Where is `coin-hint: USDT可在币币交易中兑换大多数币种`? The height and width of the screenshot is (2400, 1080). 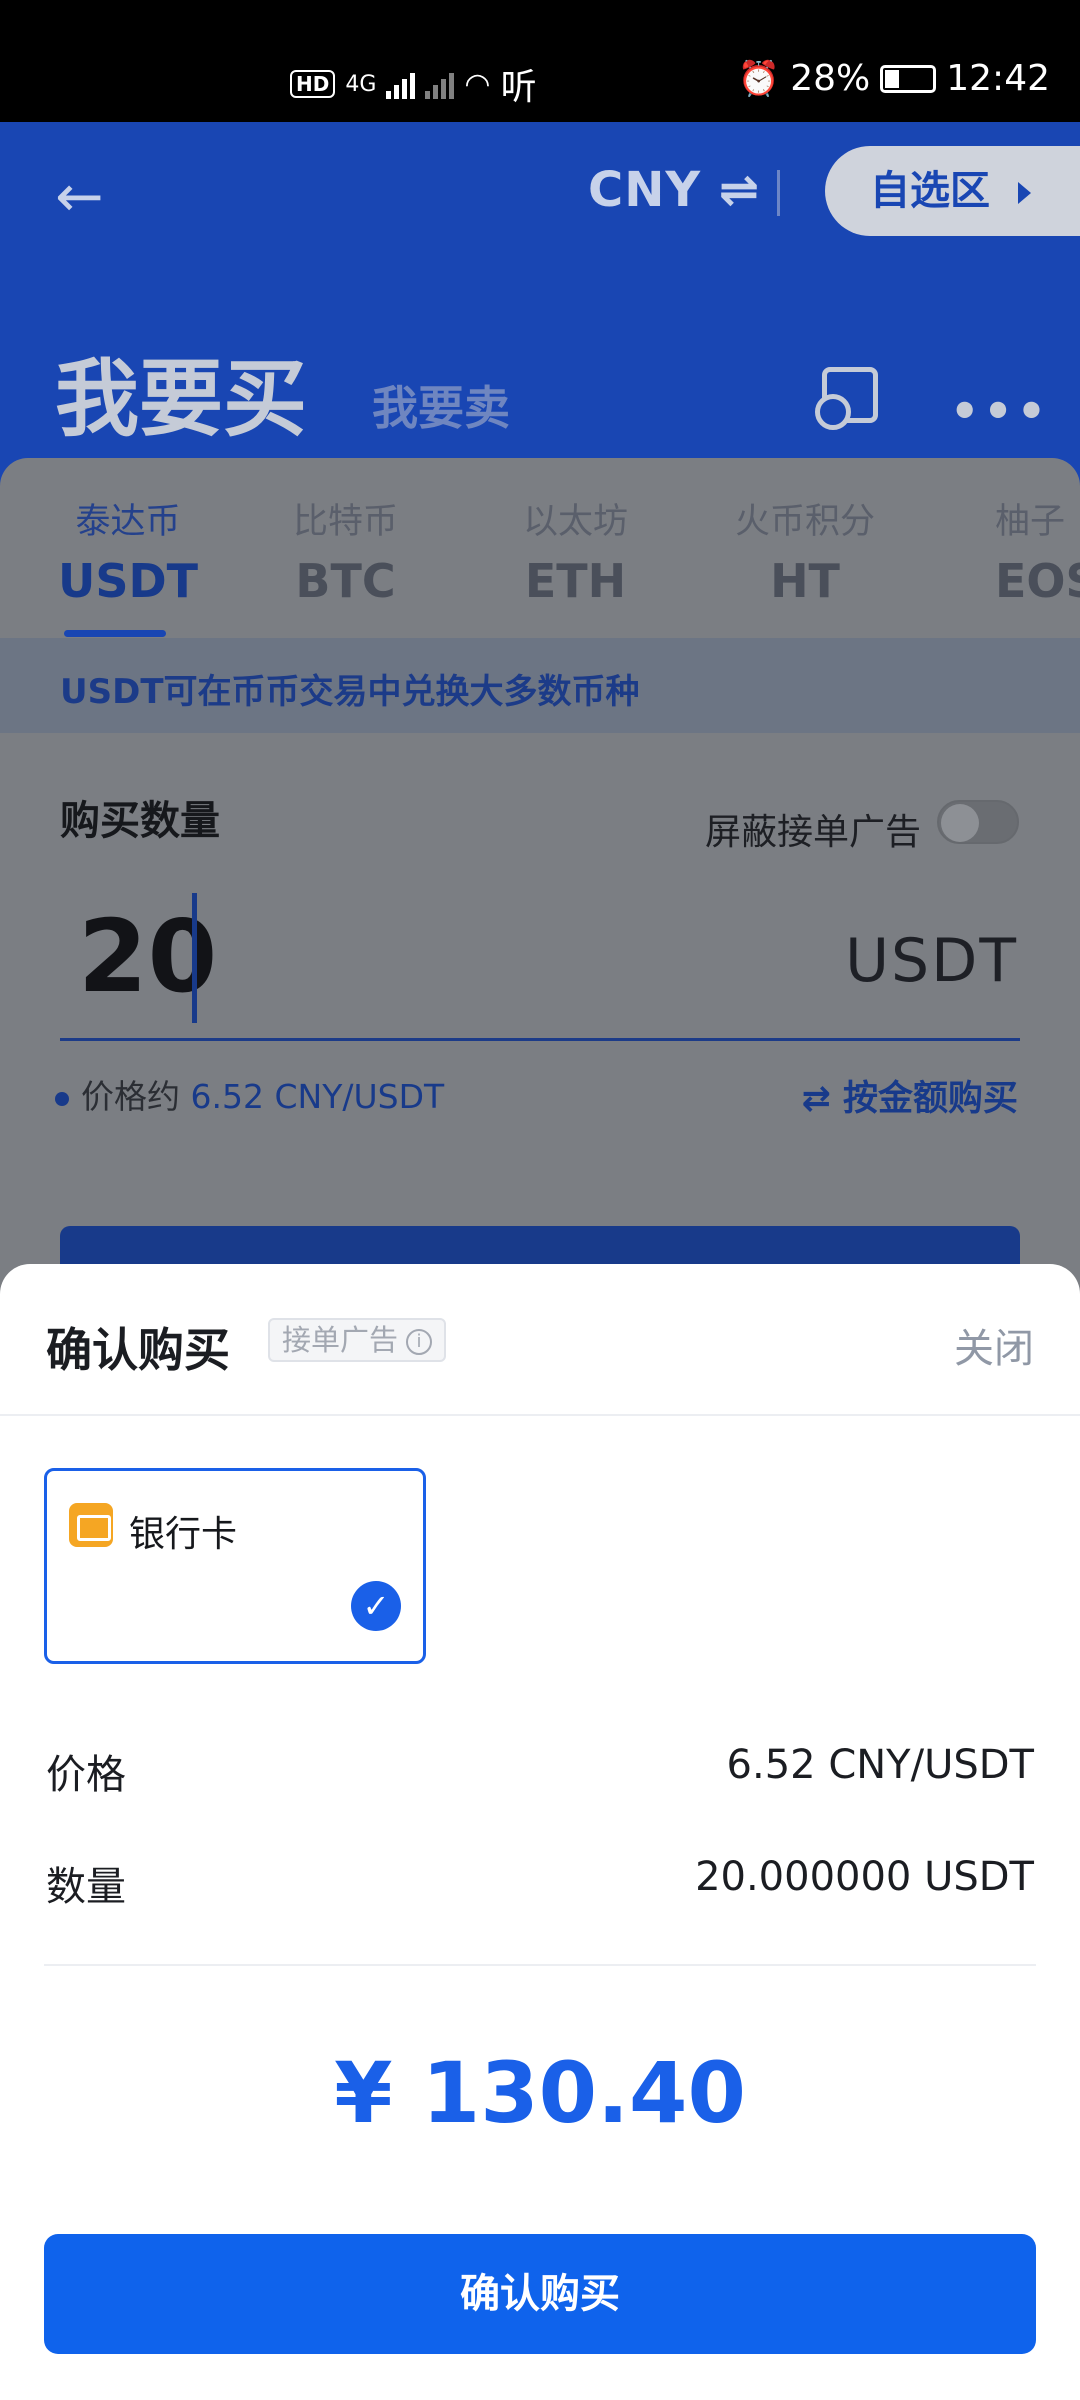
coin-hint: USDT可在币币交易中兑换大多数币种 is located at coordinates (350, 692).